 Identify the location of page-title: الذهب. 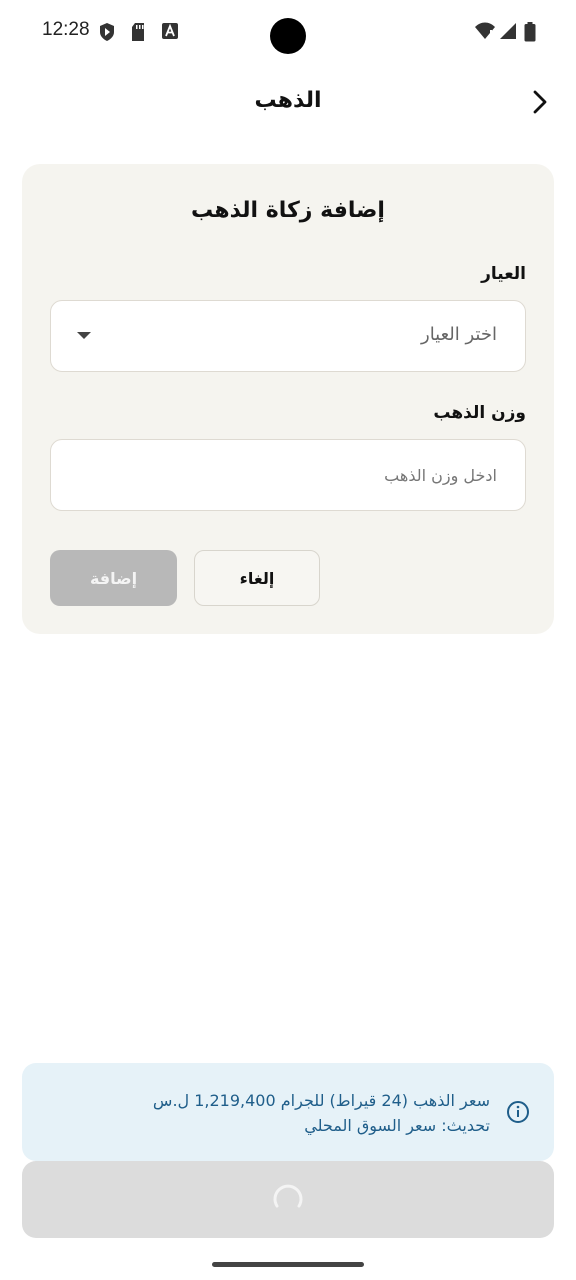
(288, 100).